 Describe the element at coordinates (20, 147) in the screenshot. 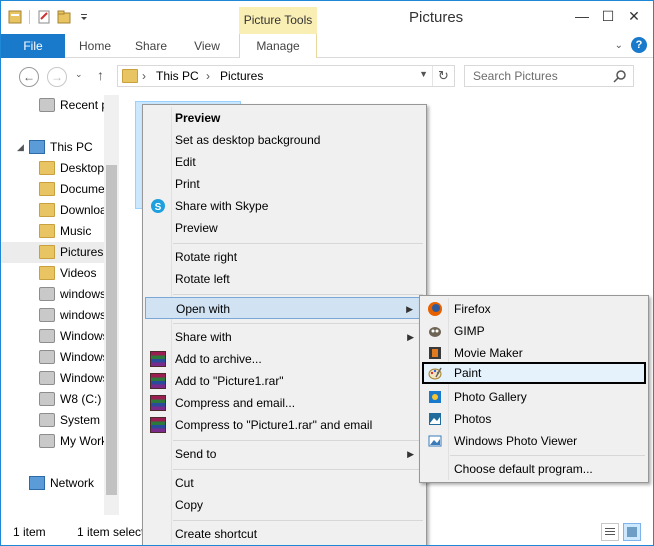

I see `expand-arrow-icon: ◢` at that location.